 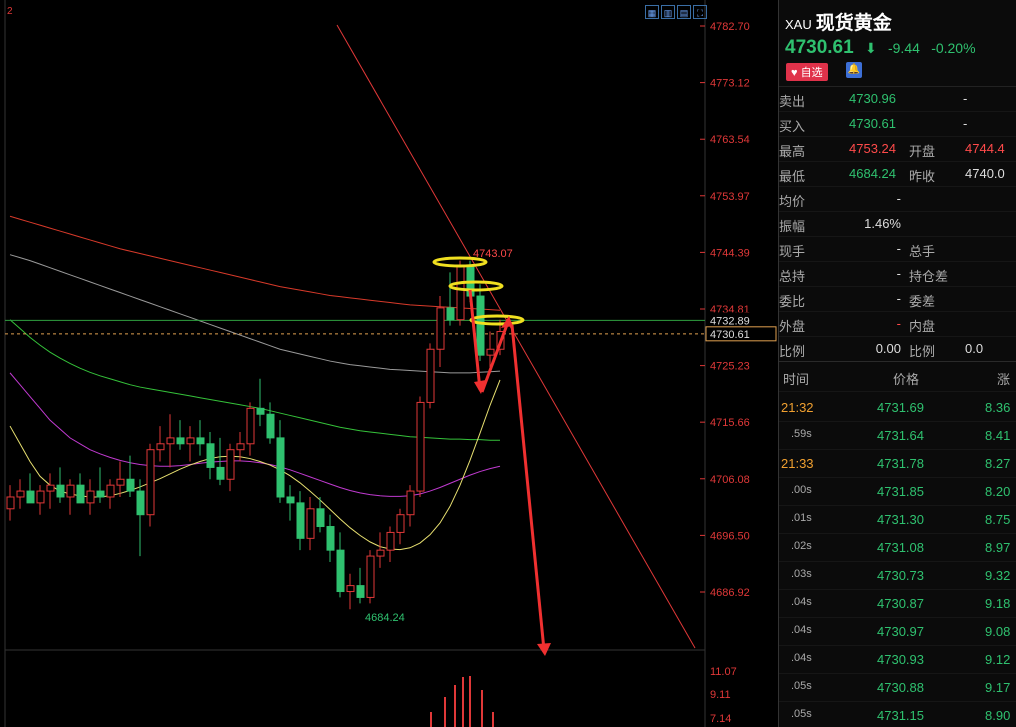 I want to click on last-price: 4730.61, so click(x=819, y=47).